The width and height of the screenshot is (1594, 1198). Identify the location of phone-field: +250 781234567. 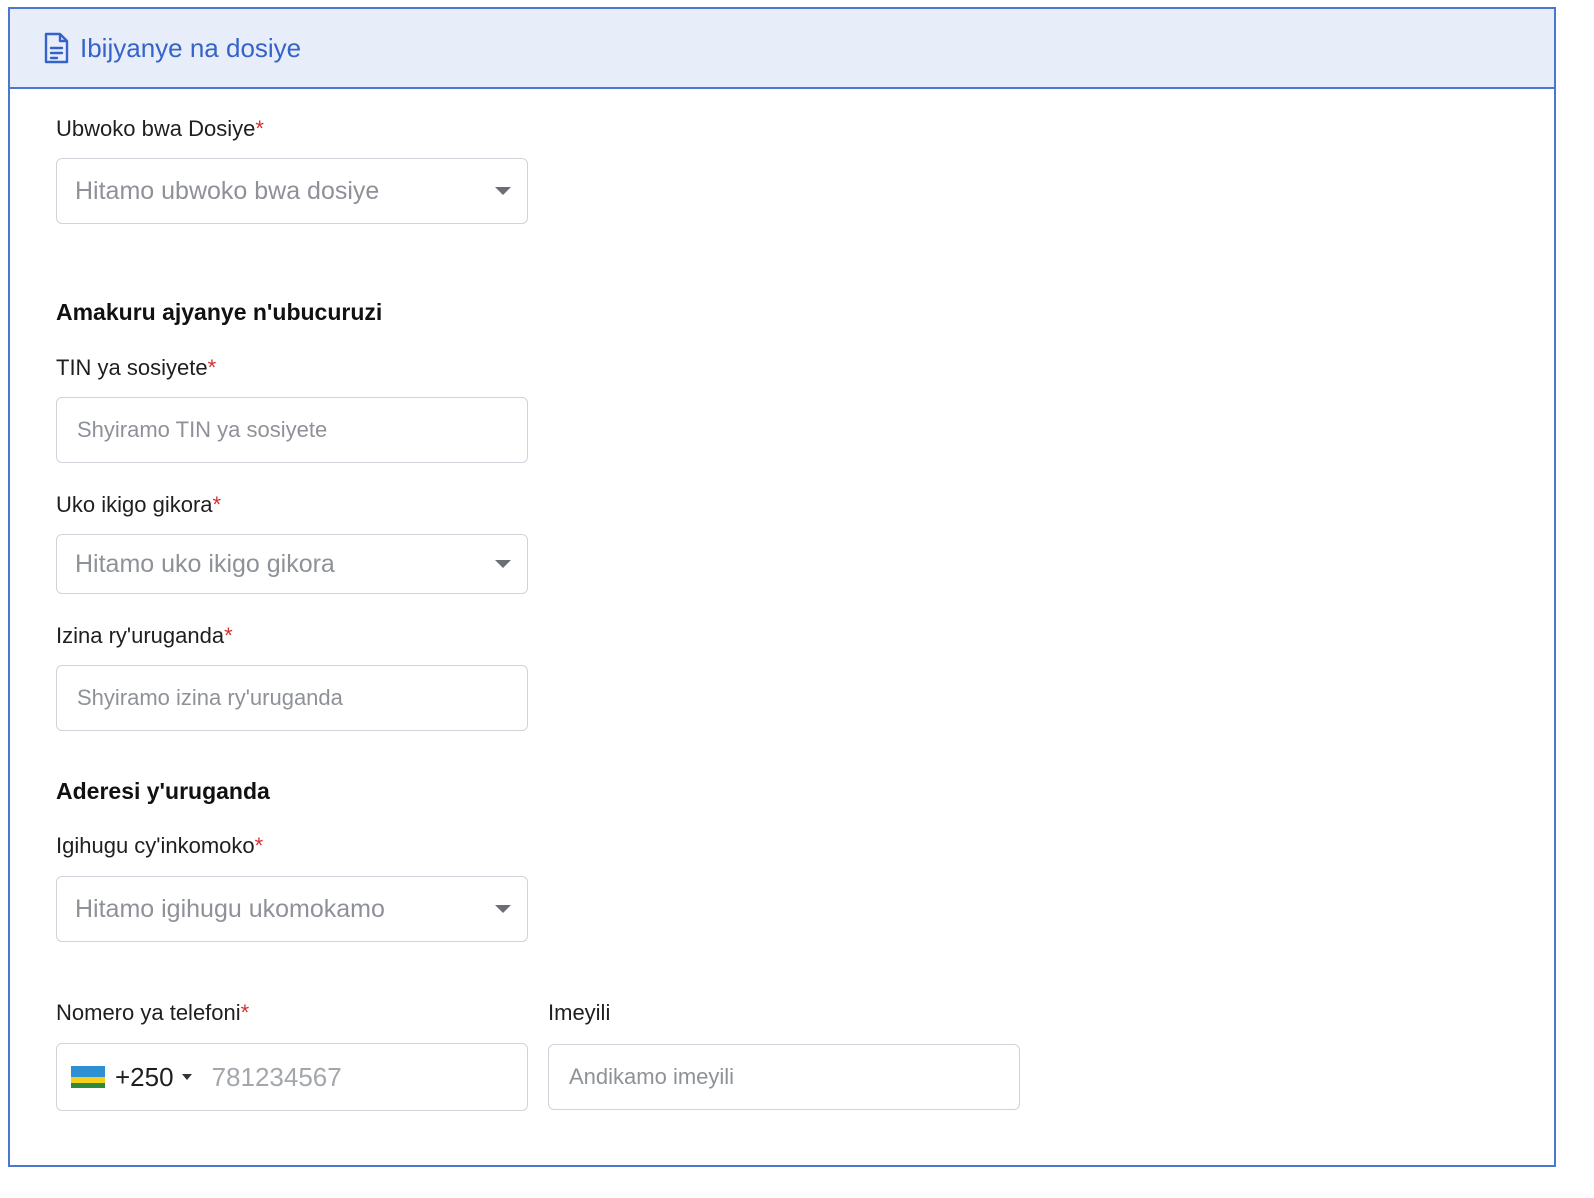
(292, 1077).